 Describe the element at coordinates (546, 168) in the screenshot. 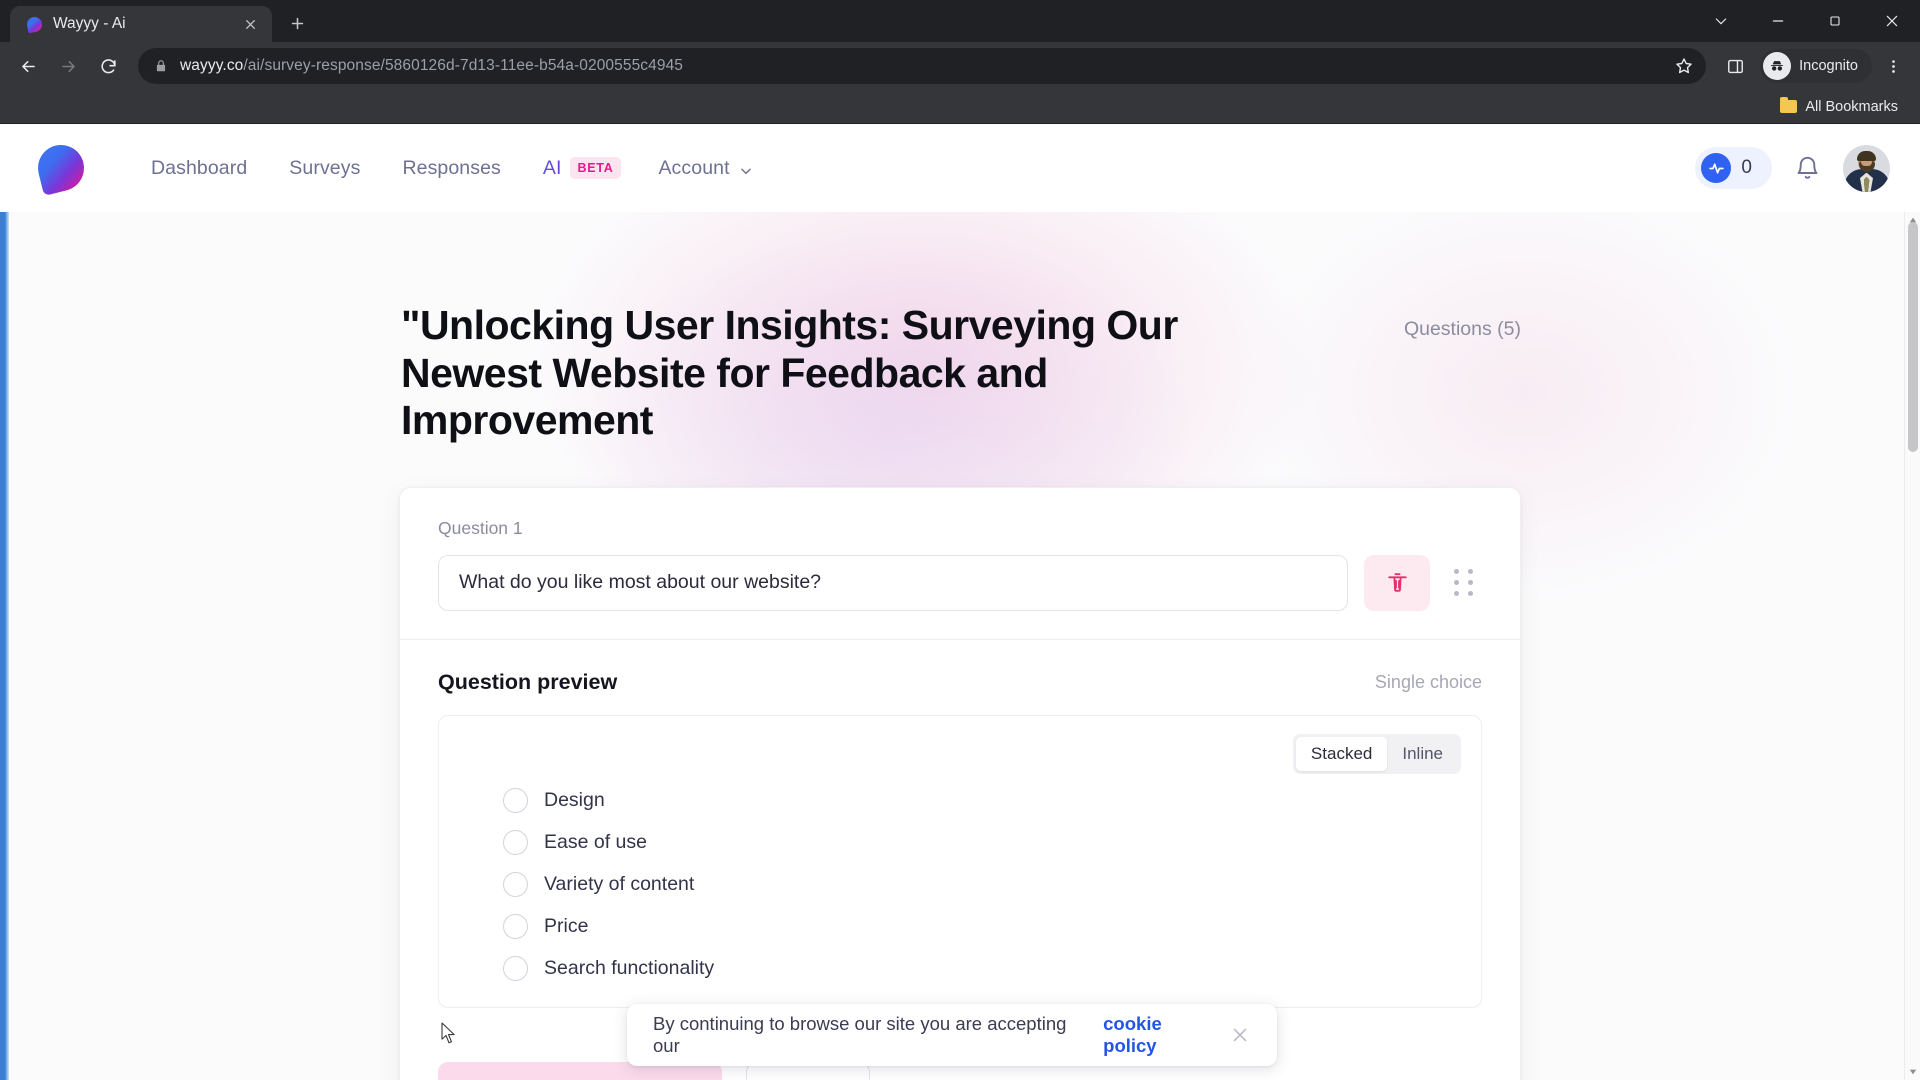

I see `nav-item-ai: AI` at that location.